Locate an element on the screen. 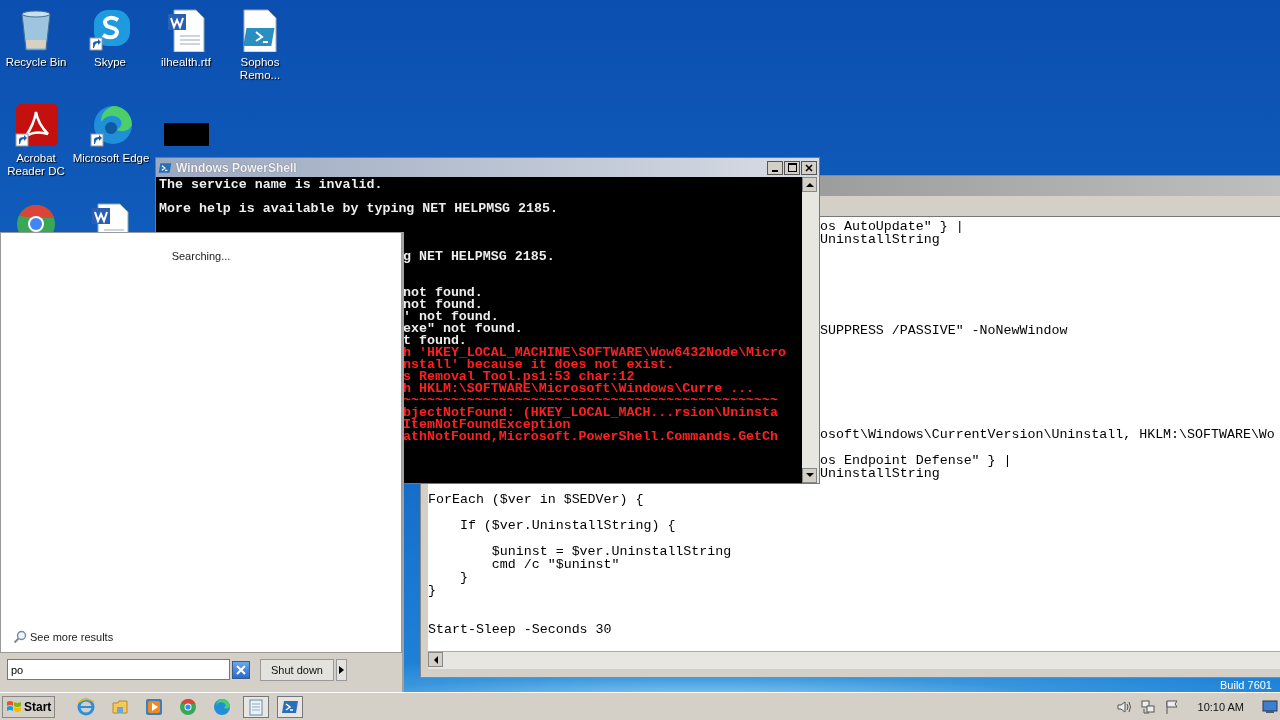  horizontal-scrollbar is located at coordinates (854, 660).